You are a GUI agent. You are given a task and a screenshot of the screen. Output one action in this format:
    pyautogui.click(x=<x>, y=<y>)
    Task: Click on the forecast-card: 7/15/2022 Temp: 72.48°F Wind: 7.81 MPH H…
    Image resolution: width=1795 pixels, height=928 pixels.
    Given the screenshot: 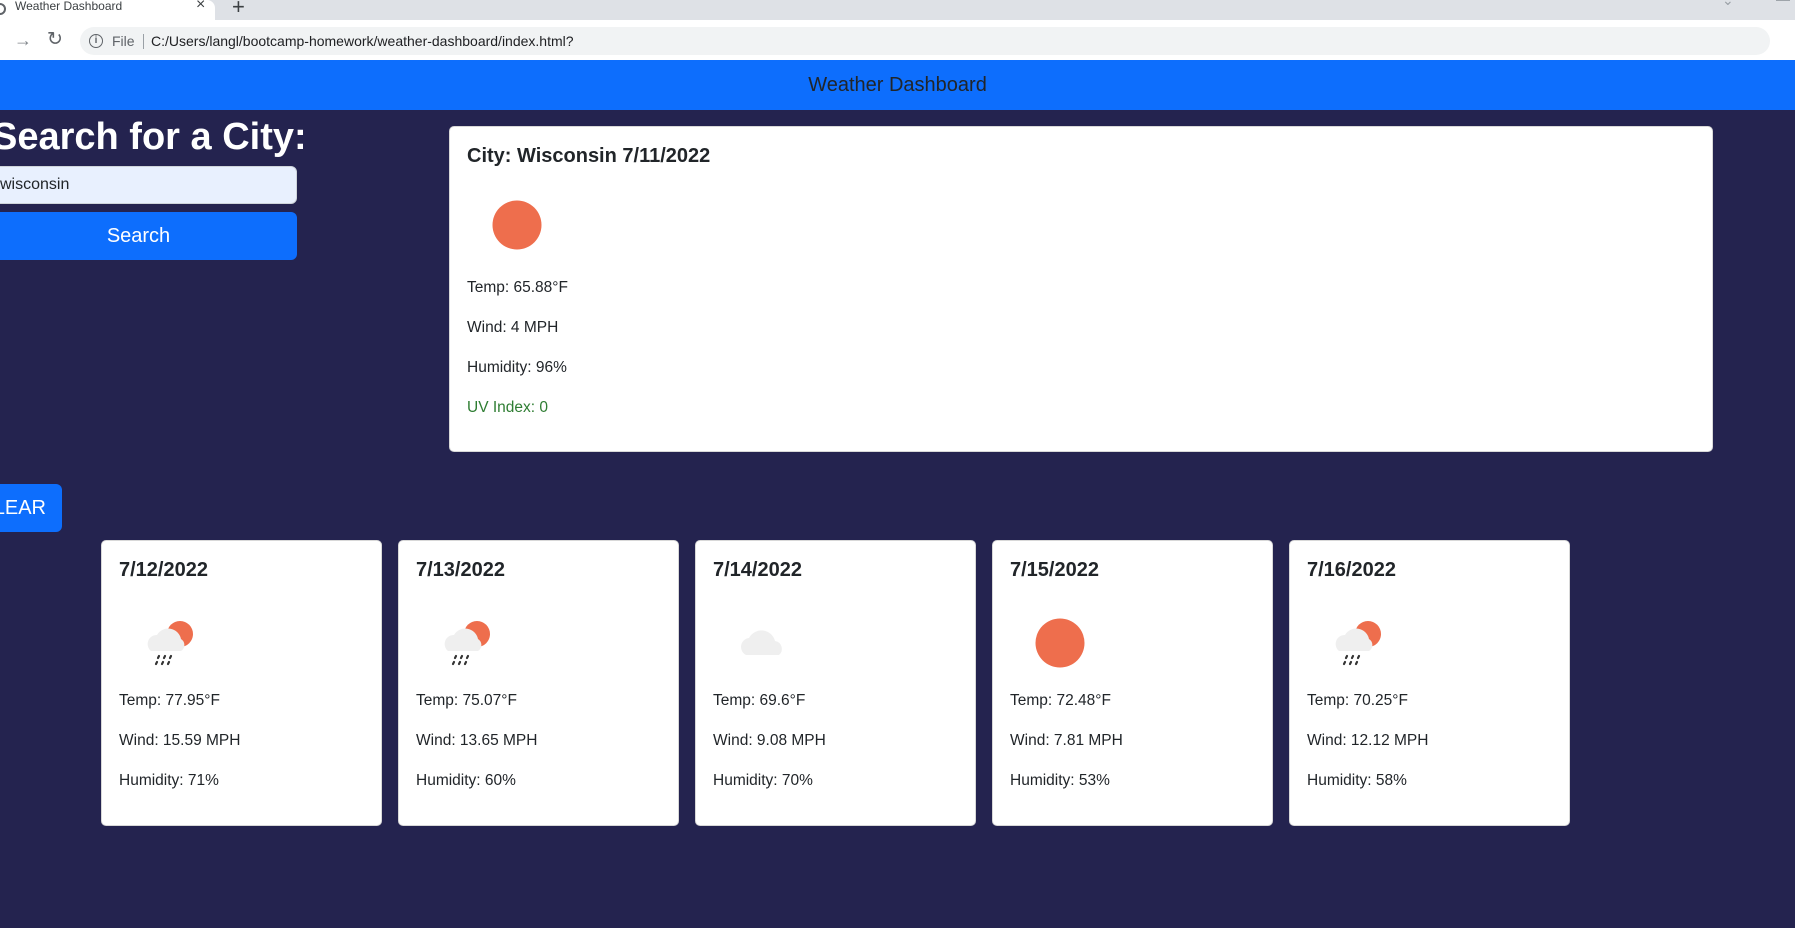 What is the action you would take?
    pyautogui.click(x=1132, y=683)
    